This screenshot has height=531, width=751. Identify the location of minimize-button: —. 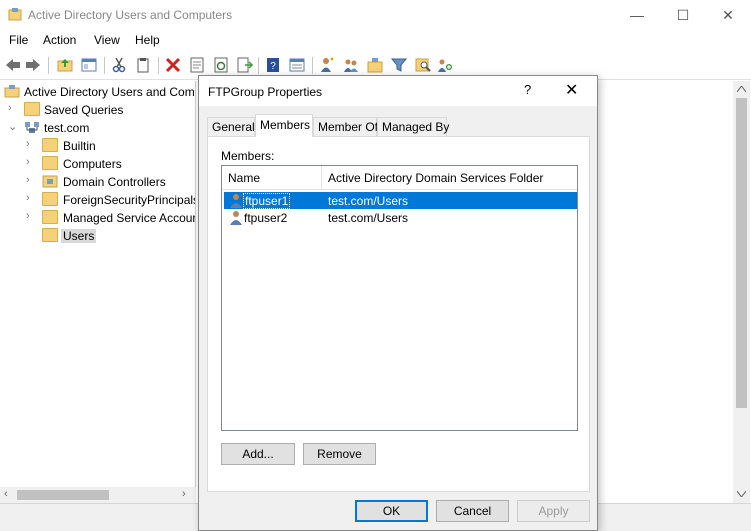
(637, 15).